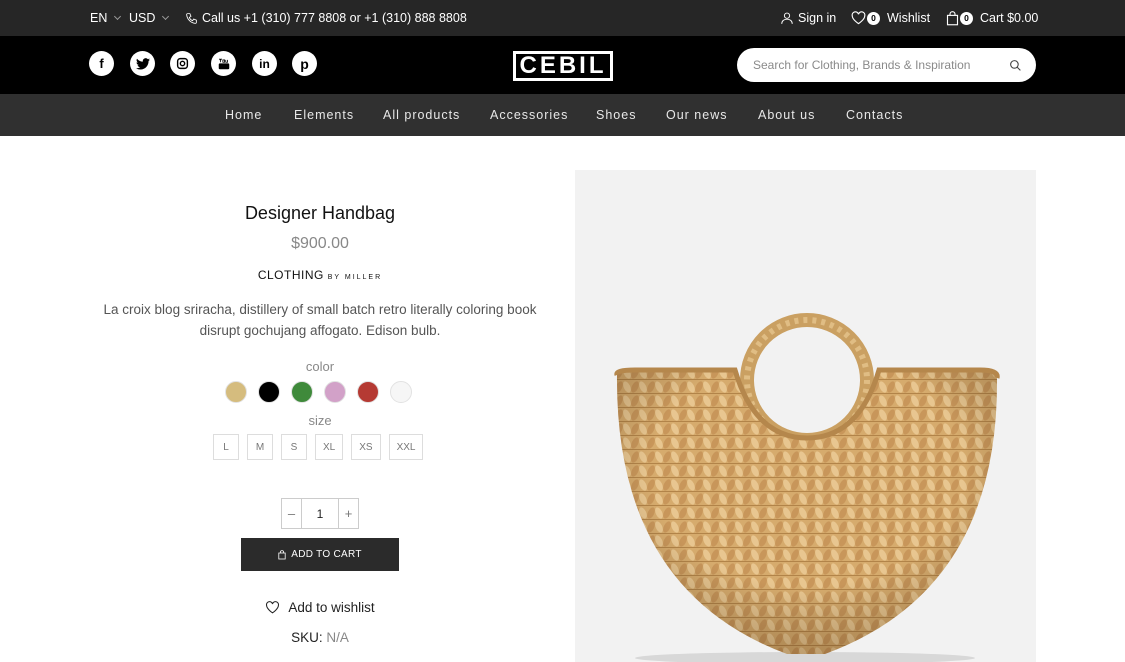 The height and width of the screenshot is (662, 1125). What do you see at coordinates (290, 275) in the screenshot?
I see `brand-main: CLOTHING` at bounding box center [290, 275].